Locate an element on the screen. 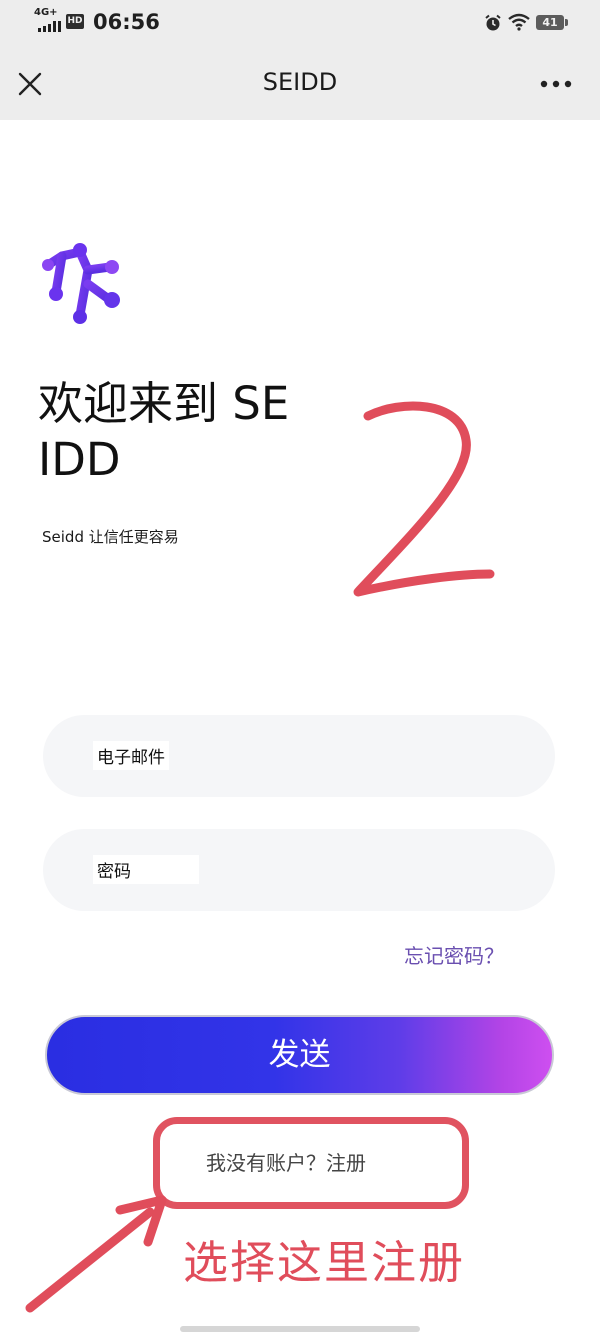  hd-badge: HD is located at coordinates (75, 21).